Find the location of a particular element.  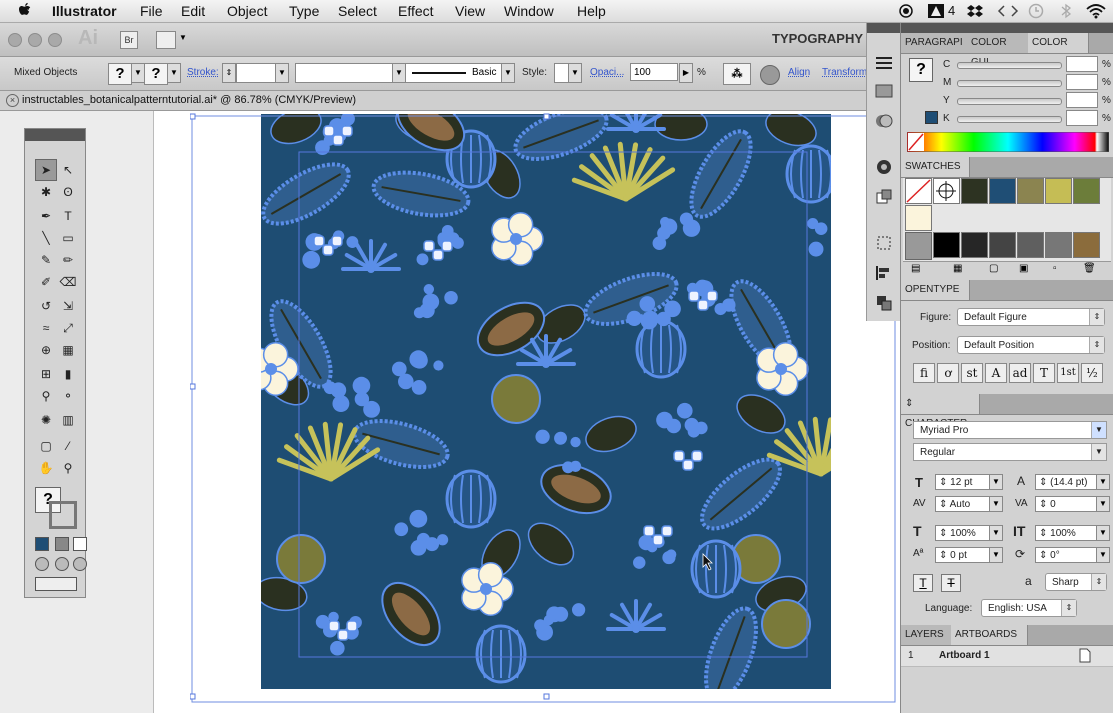

paintbrush-tool-icon: ✎ is located at coordinates (46, 260).